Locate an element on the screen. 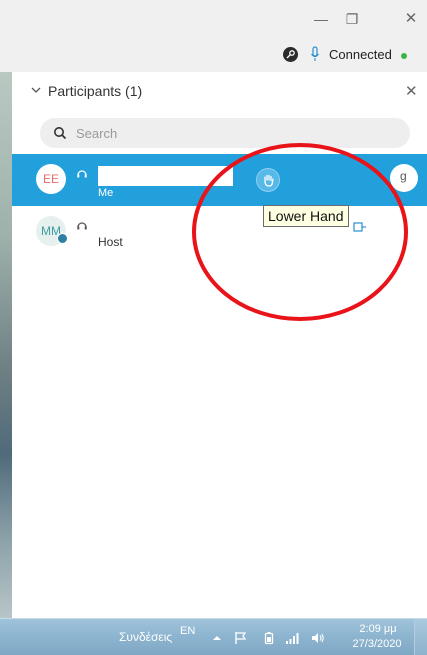  panel-header: Participants (1) ✕ is located at coordinates (219, 91).